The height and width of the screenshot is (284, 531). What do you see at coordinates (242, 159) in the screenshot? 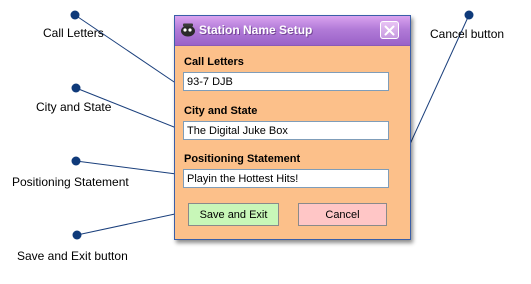
I see `positioning-statement-label: Positioning Statement` at bounding box center [242, 159].